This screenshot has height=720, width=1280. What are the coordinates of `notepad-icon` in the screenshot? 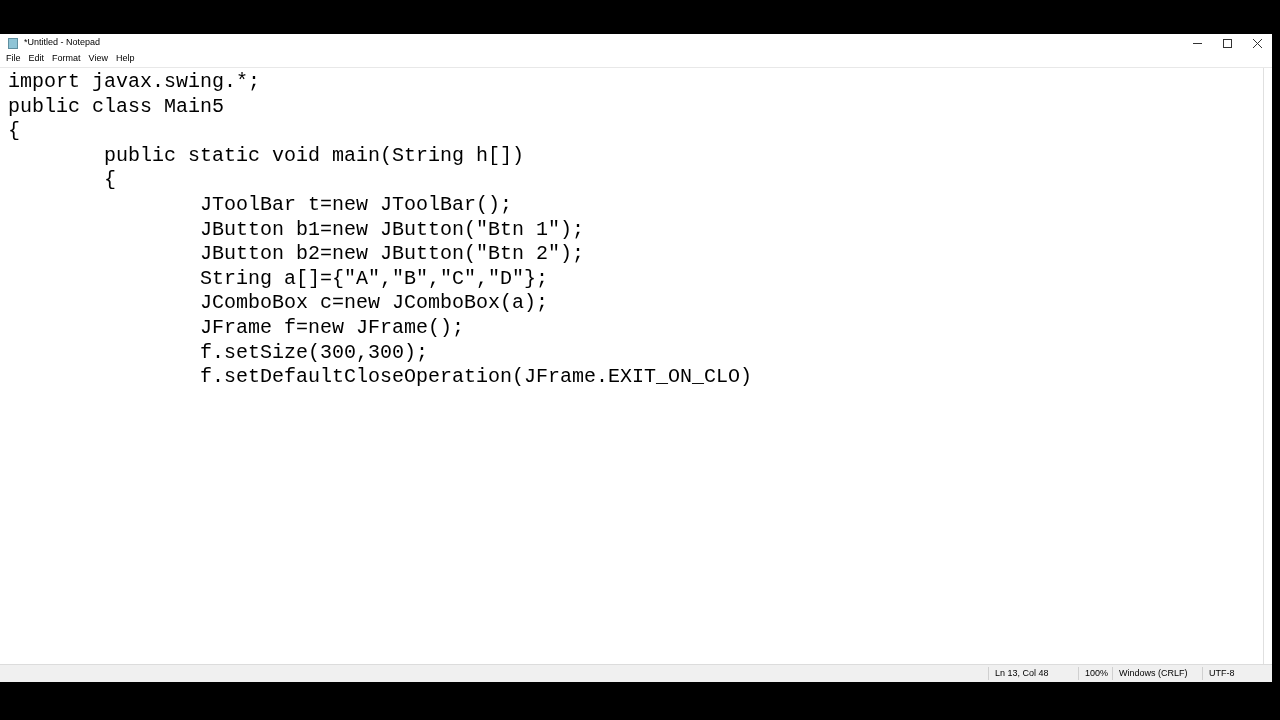 It's located at (13, 43).